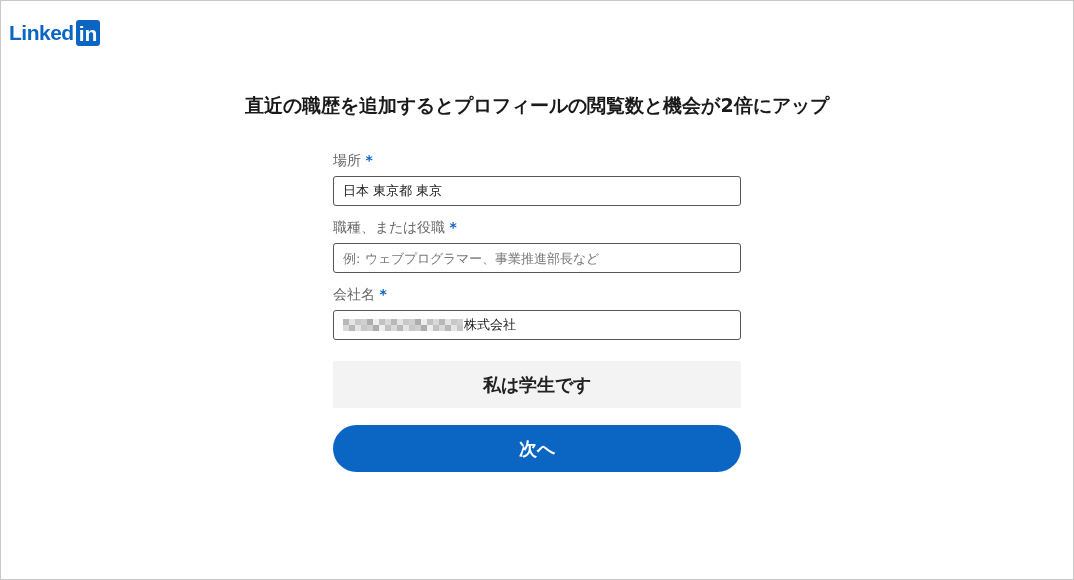 The image size is (1074, 580). Describe the element at coordinates (353, 160) in the screenshot. I see `field-label: 場所 *` at that location.